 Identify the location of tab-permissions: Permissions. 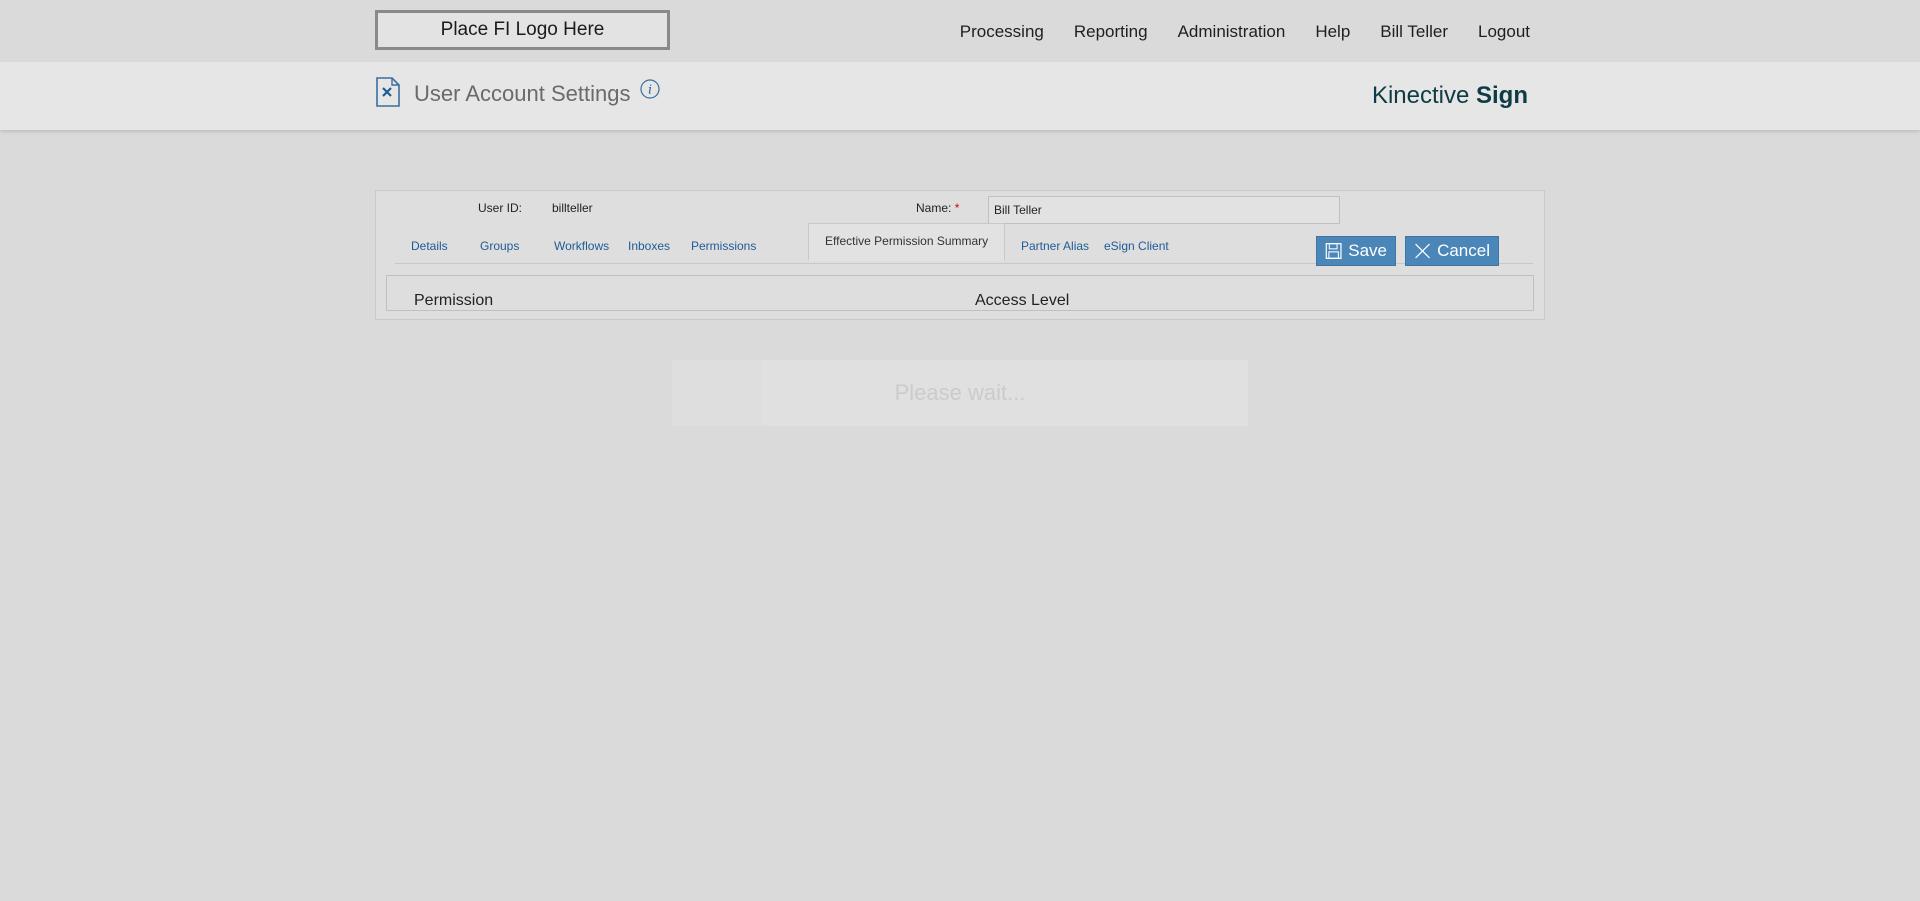
(723, 246).